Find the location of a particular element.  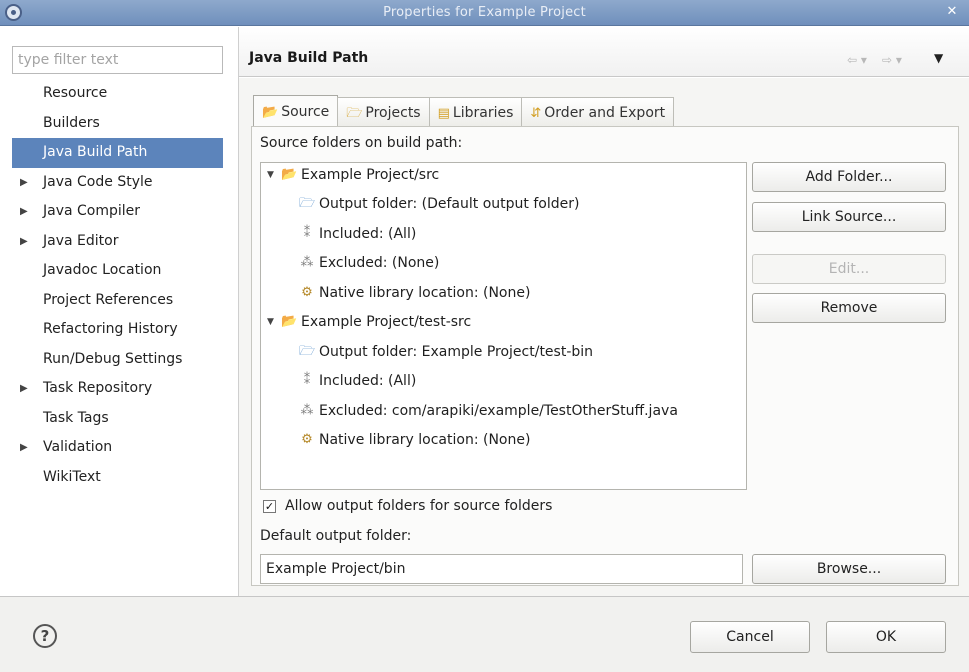

tree-item-test-src: ▼ 📂 Example Project/test-src is located at coordinates (369, 322).